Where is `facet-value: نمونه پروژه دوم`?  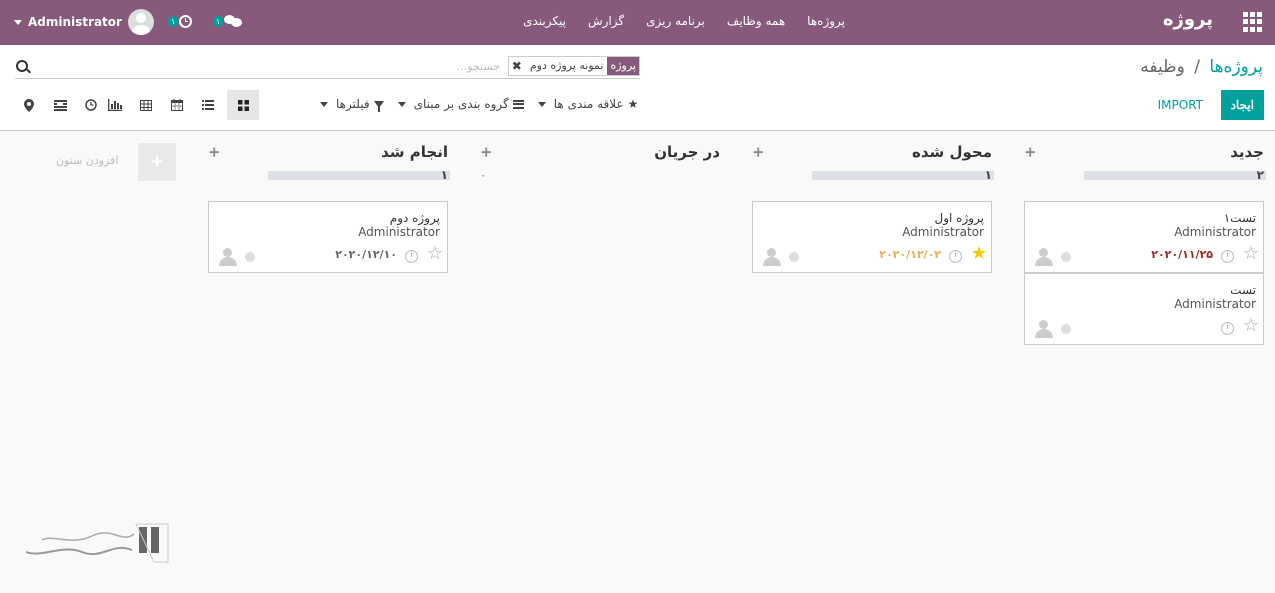
facet-value: نمونه پروژه دوم is located at coordinates (566, 65).